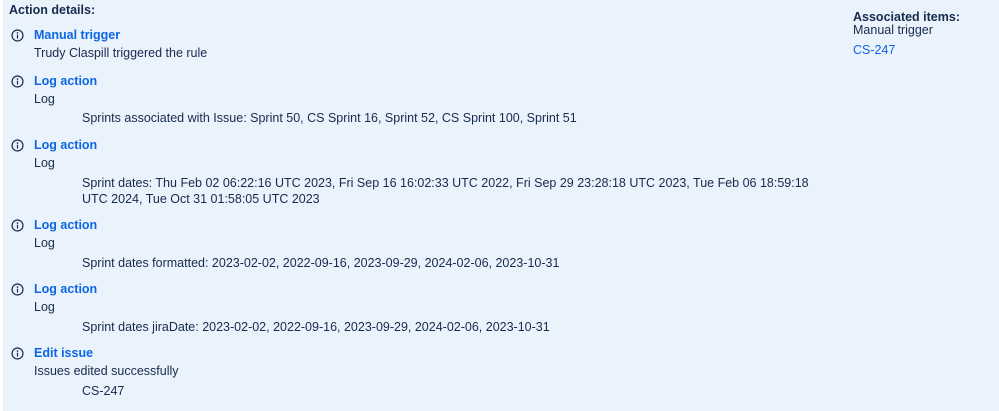 The width and height of the screenshot is (999, 411). I want to click on entry-title-link: Edit issue, so click(63, 353).